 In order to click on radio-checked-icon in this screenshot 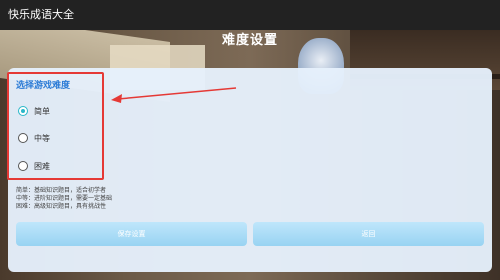, I will do `click(23, 111)`.